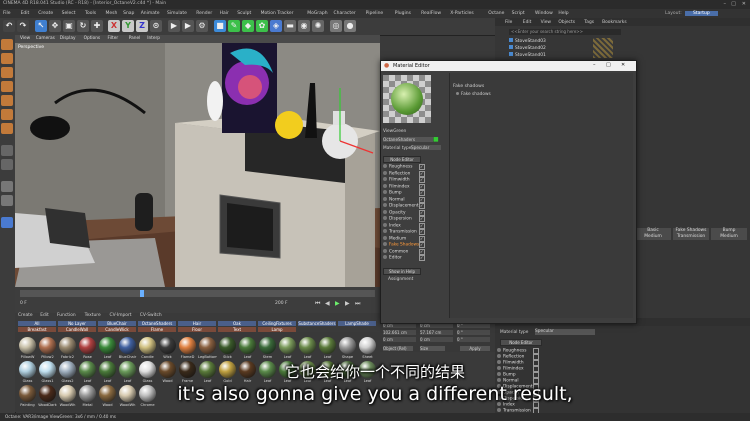 The width and height of the screenshot is (750, 421). Describe the element at coordinates (399, 332) in the screenshot. I see `coordinate-field: 102.661 cm` at that location.